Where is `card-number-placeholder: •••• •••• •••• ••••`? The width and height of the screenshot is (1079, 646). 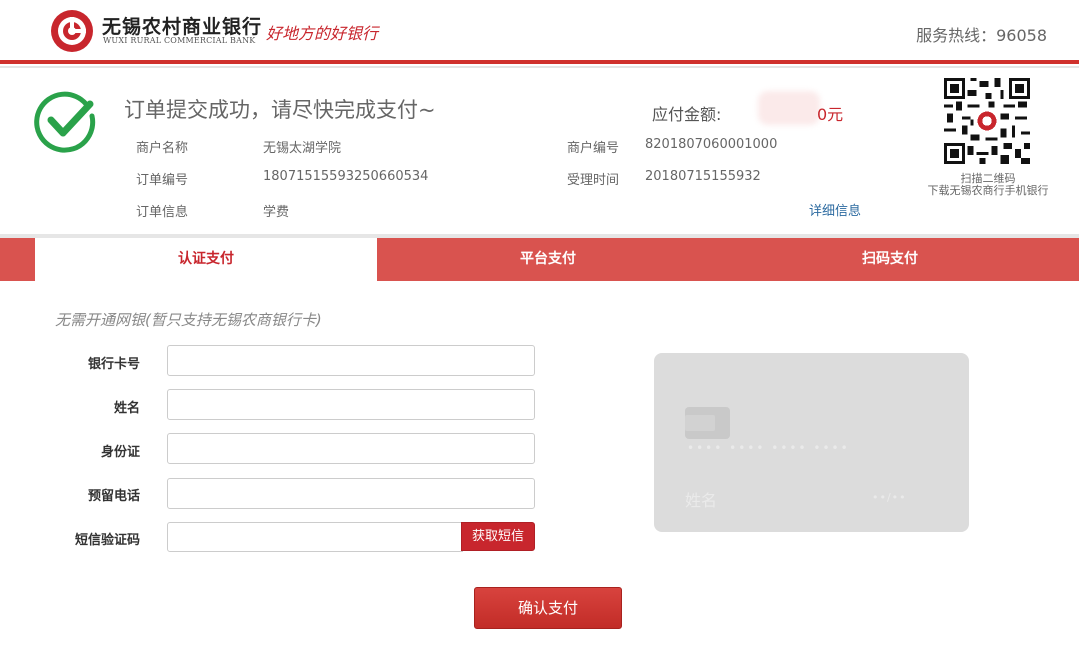
card-number-placeholder: •••• •••• •••• •••• is located at coordinates (768, 448).